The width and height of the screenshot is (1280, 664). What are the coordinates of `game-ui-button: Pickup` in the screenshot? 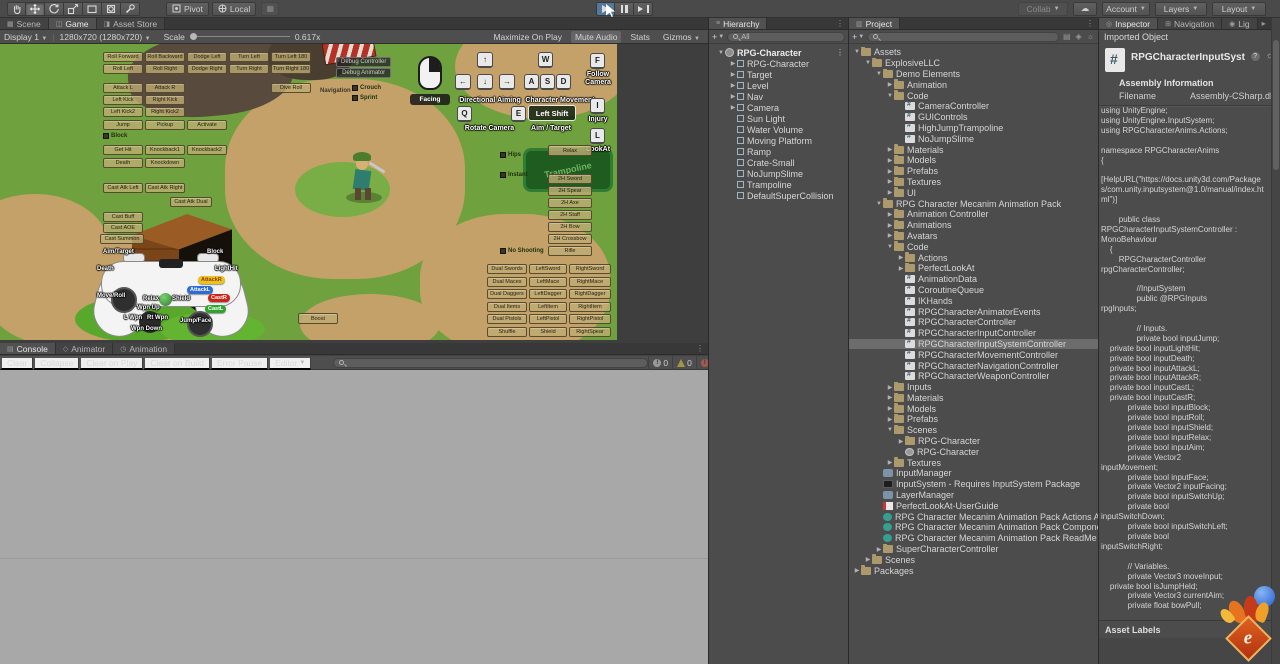 It's located at (165, 125).